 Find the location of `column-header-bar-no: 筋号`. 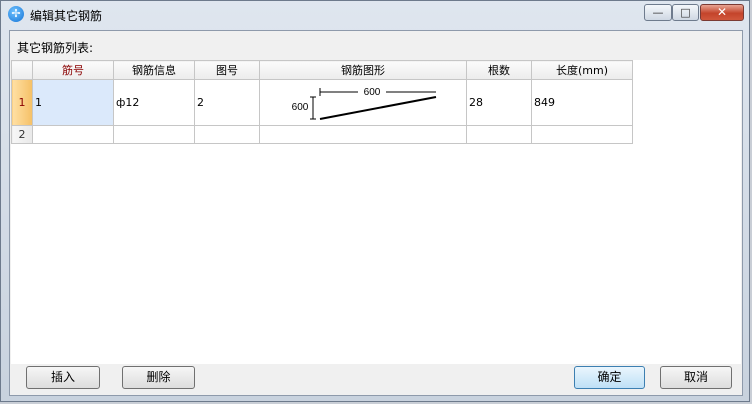

column-header-bar-no: 筋号 is located at coordinates (73, 70).